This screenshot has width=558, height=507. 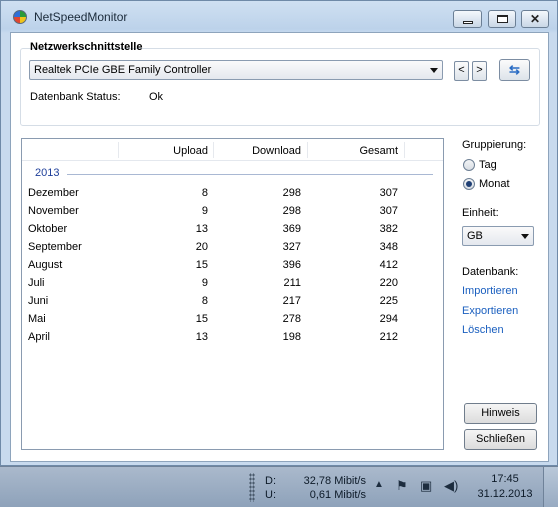 I want to click on row-month: Juni, so click(x=38, y=301).